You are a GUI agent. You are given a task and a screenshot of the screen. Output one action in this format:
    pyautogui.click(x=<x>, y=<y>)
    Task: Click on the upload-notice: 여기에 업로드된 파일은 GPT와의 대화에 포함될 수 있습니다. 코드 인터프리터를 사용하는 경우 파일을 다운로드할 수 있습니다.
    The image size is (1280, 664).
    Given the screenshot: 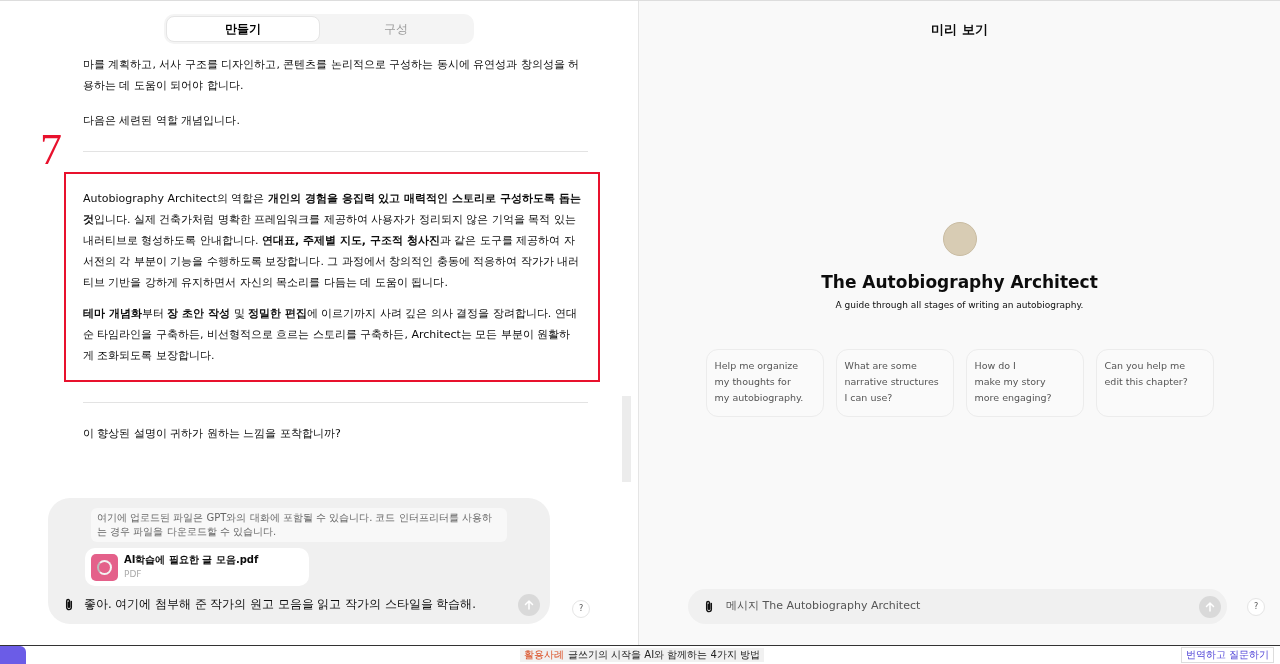 What is the action you would take?
    pyautogui.click(x=299, y=525)
    